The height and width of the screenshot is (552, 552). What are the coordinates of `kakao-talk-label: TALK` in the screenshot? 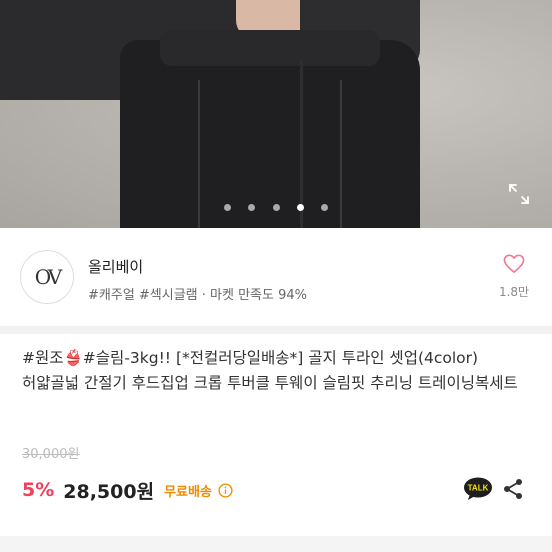 It's located at (478, 488).